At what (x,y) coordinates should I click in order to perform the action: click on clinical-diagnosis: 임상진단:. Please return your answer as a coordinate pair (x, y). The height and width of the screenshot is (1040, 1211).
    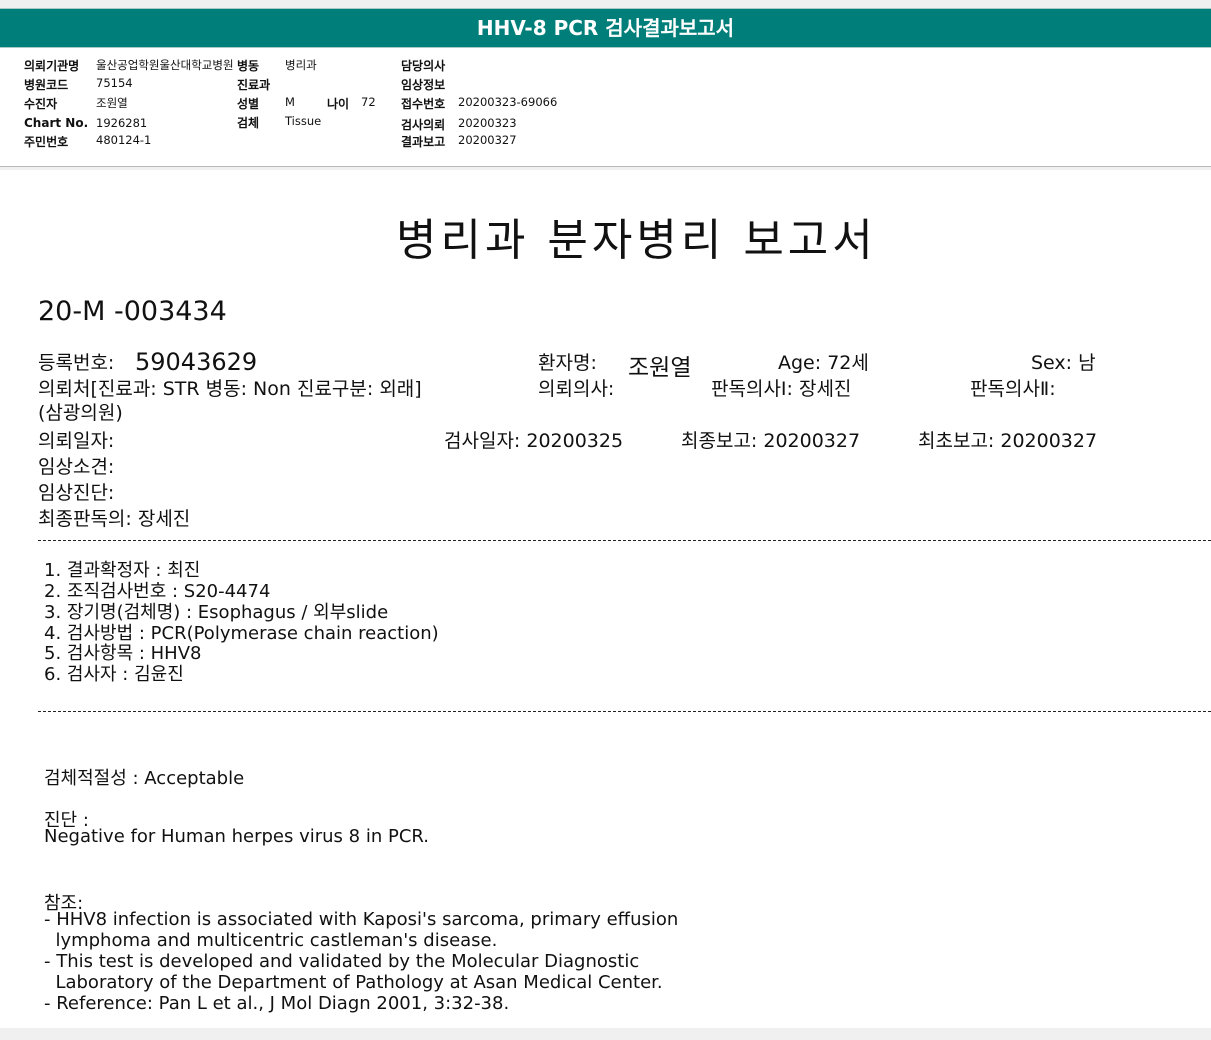
    Looking at the image, I should click on (76, 493).